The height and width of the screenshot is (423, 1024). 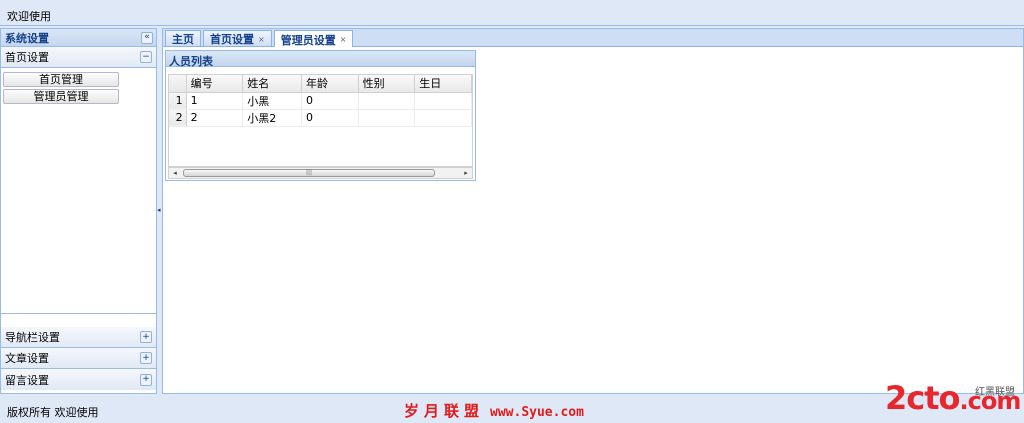 I want to click on person-grid: 编号 姓名 年龄 性别 生日 1 1 小黑 0 2 2 小黑2 0, so click(x=320, y=120).